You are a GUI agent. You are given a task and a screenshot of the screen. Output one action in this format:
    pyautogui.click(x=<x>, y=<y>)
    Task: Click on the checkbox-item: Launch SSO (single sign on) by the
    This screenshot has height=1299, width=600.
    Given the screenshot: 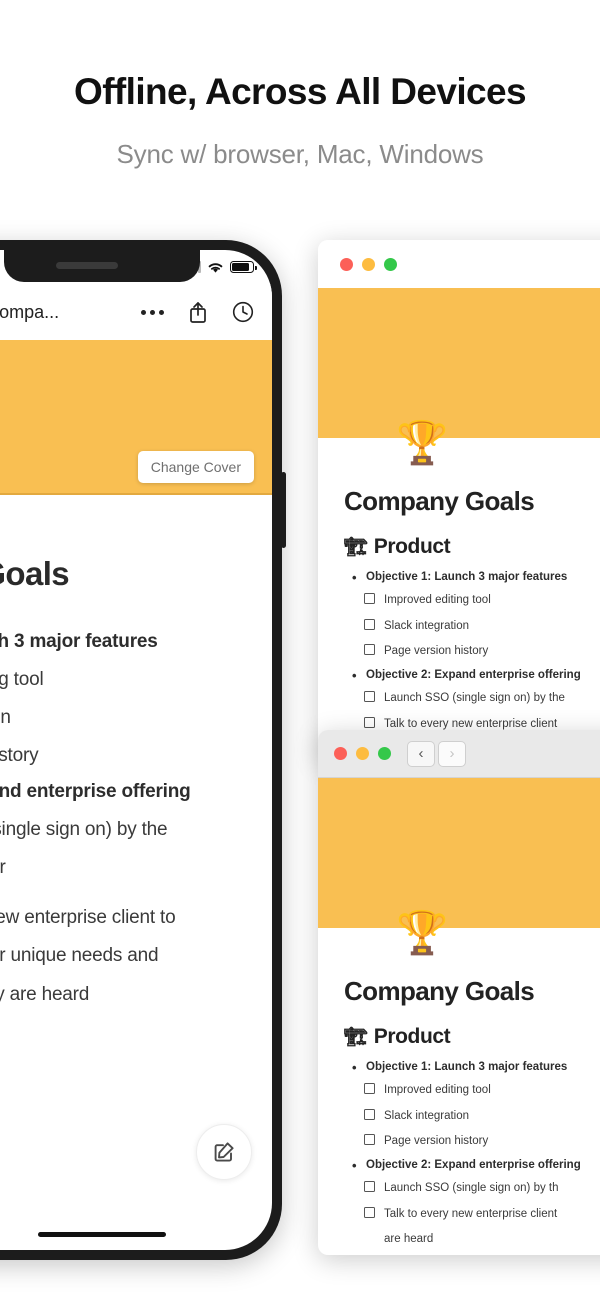 What is the action you would take?
    pyautogui.click(x=472, y=698)
    